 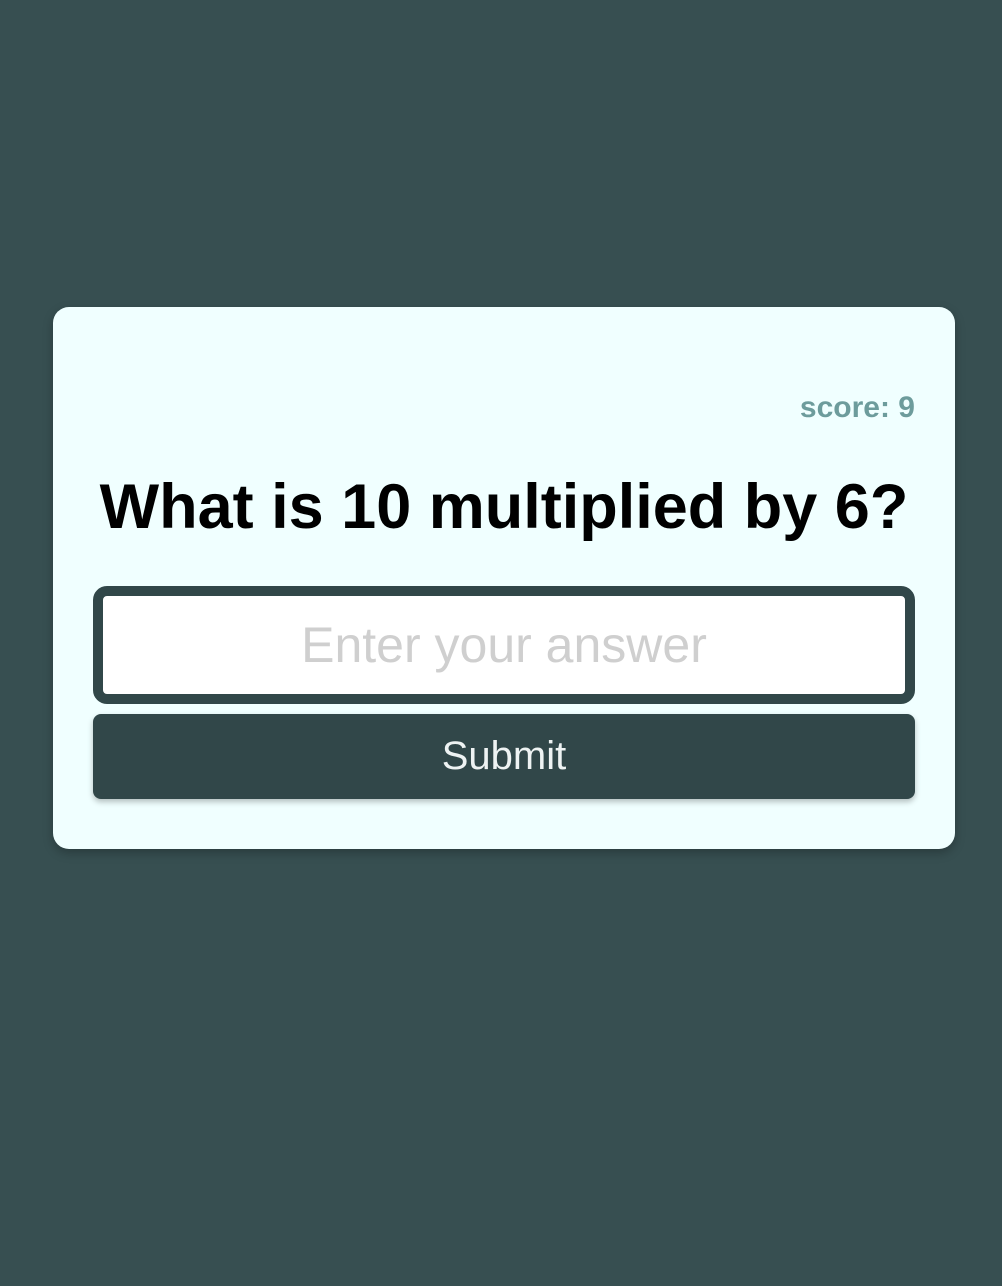 What do you see at coordinates (857, 407) in the screenshot?
I see `score-label: score: 9` at bounding box center [857, 407].